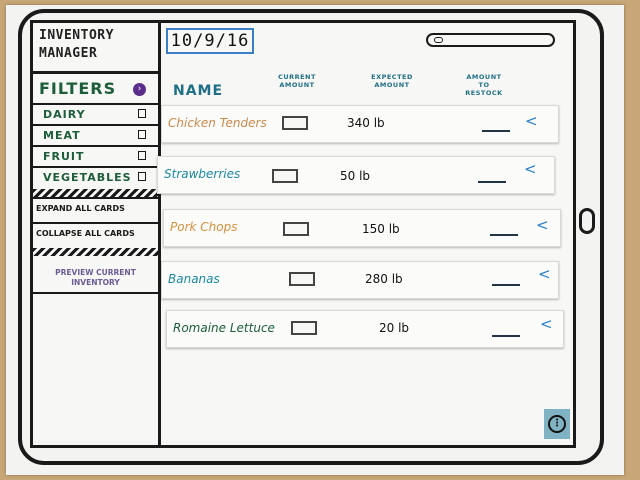 The image size is (640, 480). What do you see at coordinates (194, 279) in the screenshot?
I see `item-name: Bananas` at bounding box center [194, 279].